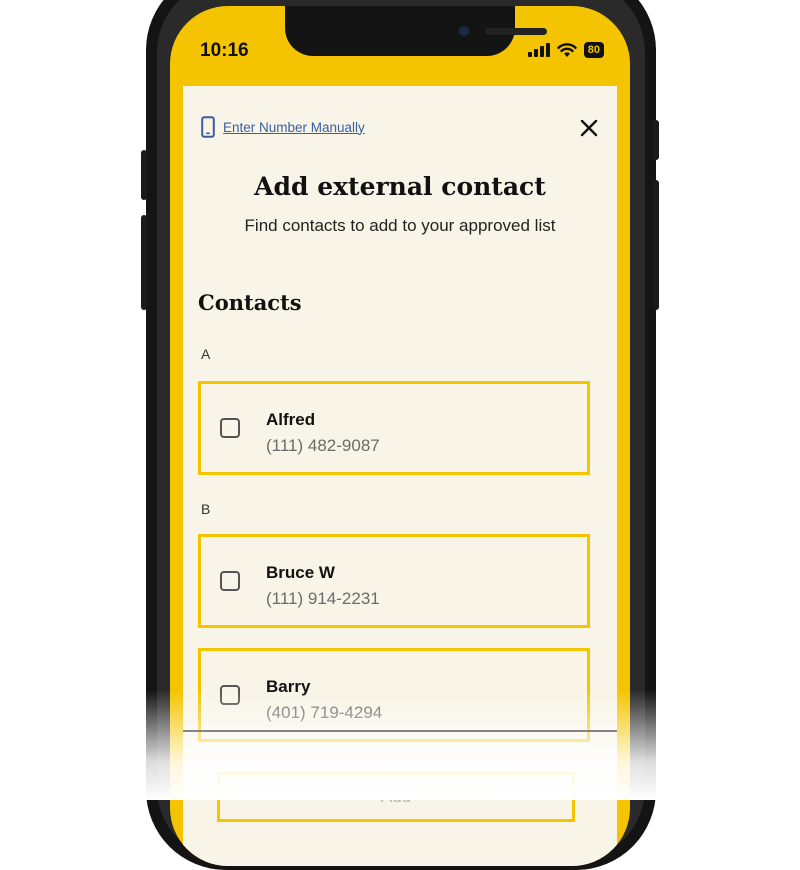 This screenshot has height=870, width=800. I want to click on contact-name: Barry, so click(288, 686).